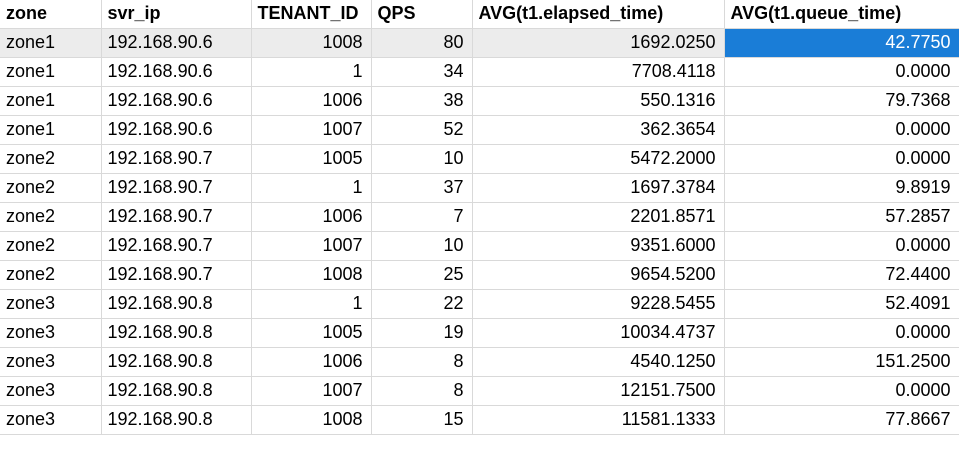 The width and height of the screenshot is (959, 459). I want to click on cell-avg-queue-time: 79.7368, so click(841, 101).